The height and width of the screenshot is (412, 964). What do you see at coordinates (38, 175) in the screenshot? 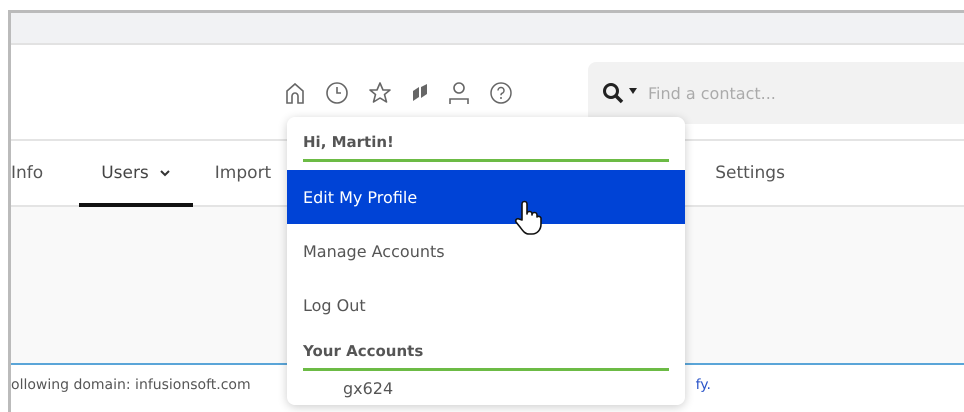
I see `nav-tab: Info` at bounding box center [38, 175].